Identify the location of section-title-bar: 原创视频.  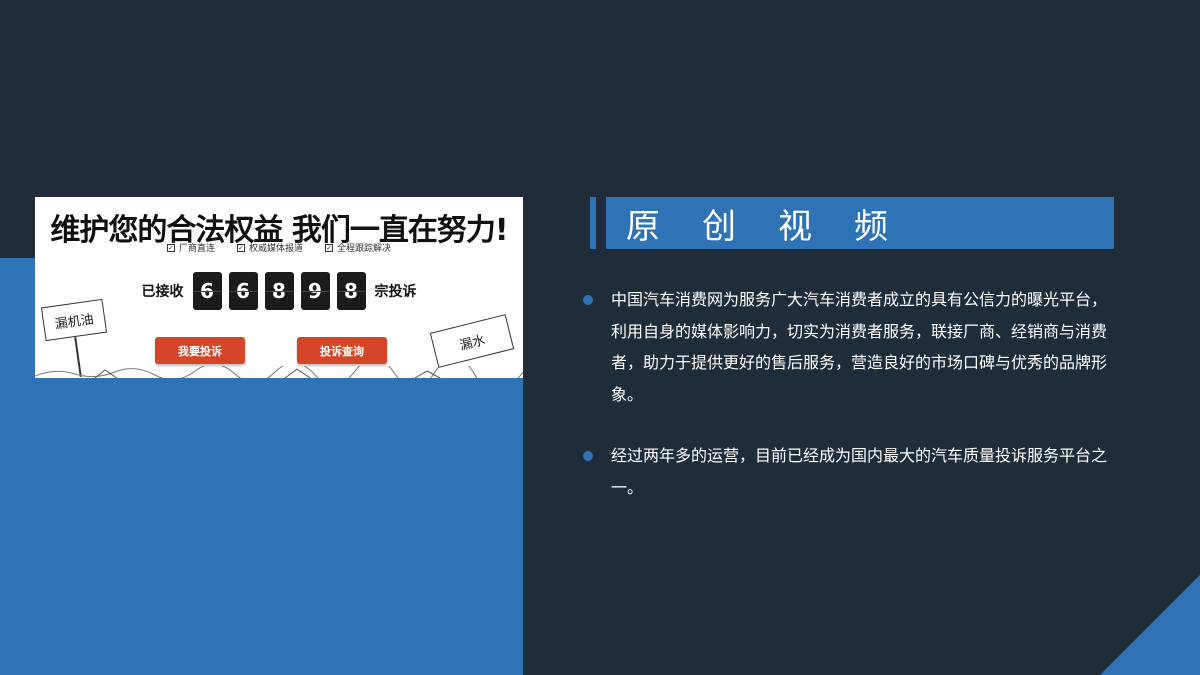
(860, 223).